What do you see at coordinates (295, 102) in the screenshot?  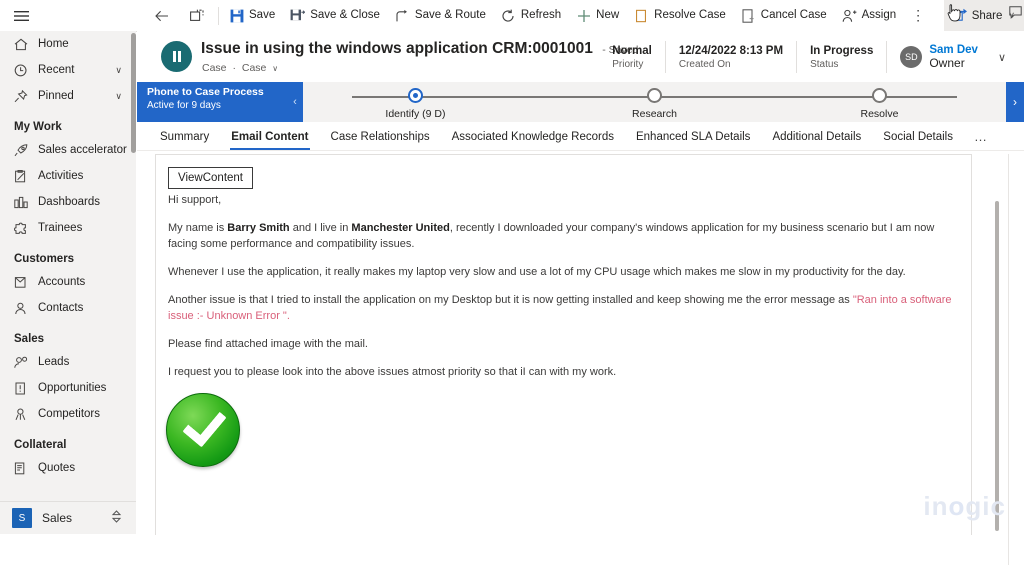 I see `bpf-previous-chevron-icon: ‹` at bounding box center [295, 102].